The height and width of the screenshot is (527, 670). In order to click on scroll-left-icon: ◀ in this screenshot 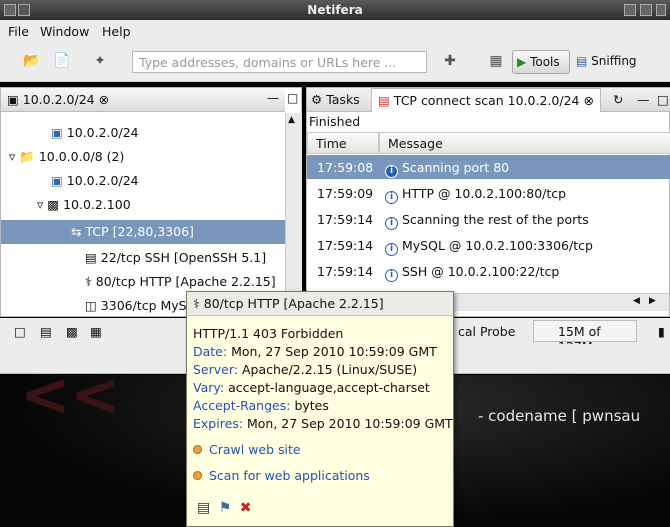, I will do `click(636, 301)`.